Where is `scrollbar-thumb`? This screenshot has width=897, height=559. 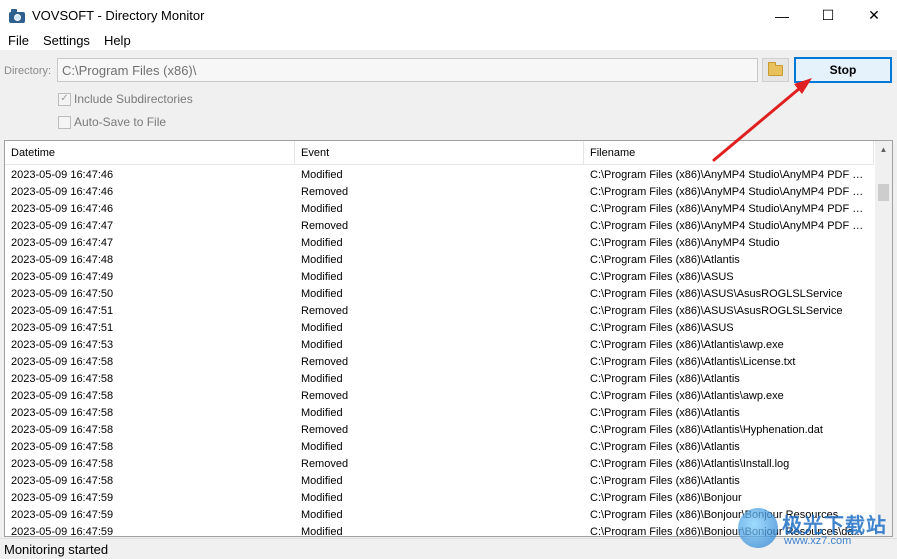
scrollbar-thumb is located at coordinates (883, 192).